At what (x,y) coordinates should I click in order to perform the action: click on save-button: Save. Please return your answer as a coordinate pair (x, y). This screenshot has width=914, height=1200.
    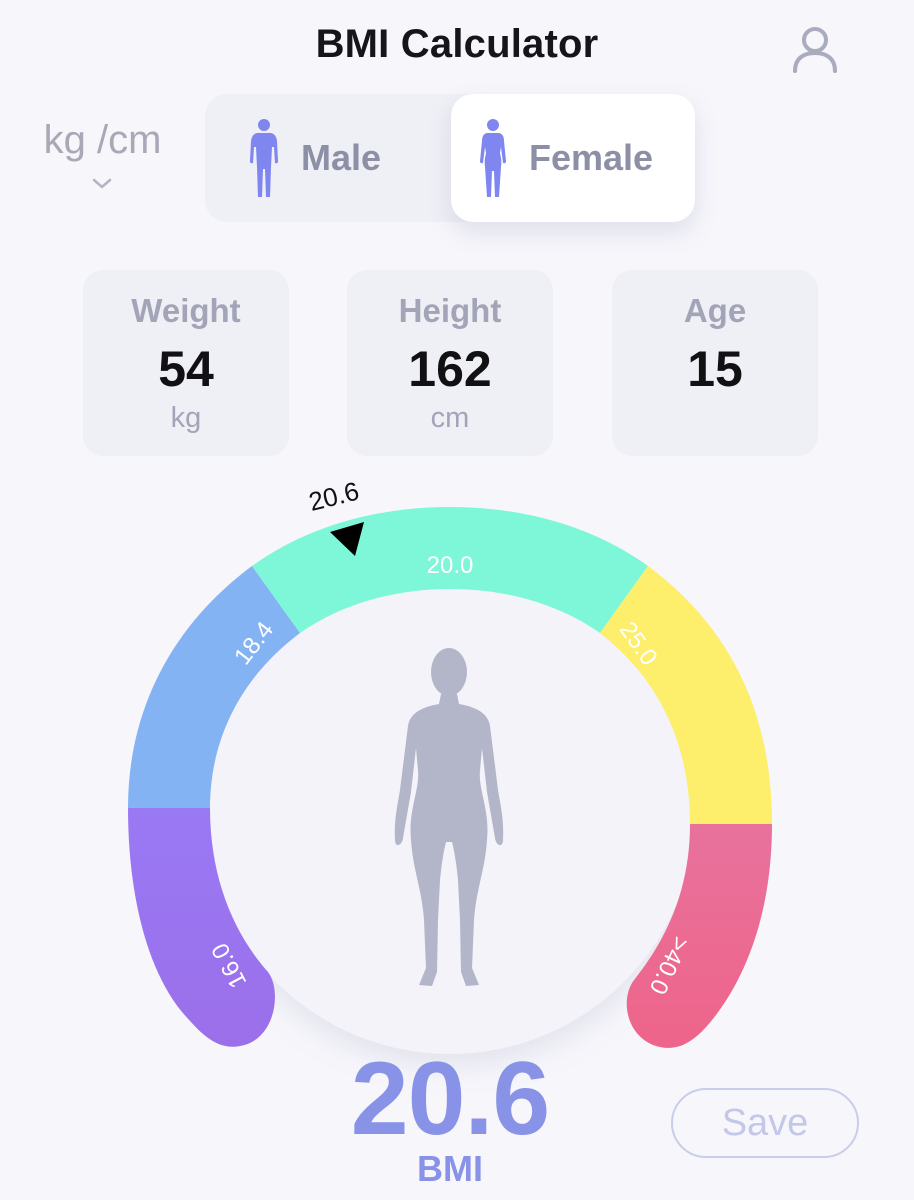
    Looking at the image, I should click on (765, 1123).